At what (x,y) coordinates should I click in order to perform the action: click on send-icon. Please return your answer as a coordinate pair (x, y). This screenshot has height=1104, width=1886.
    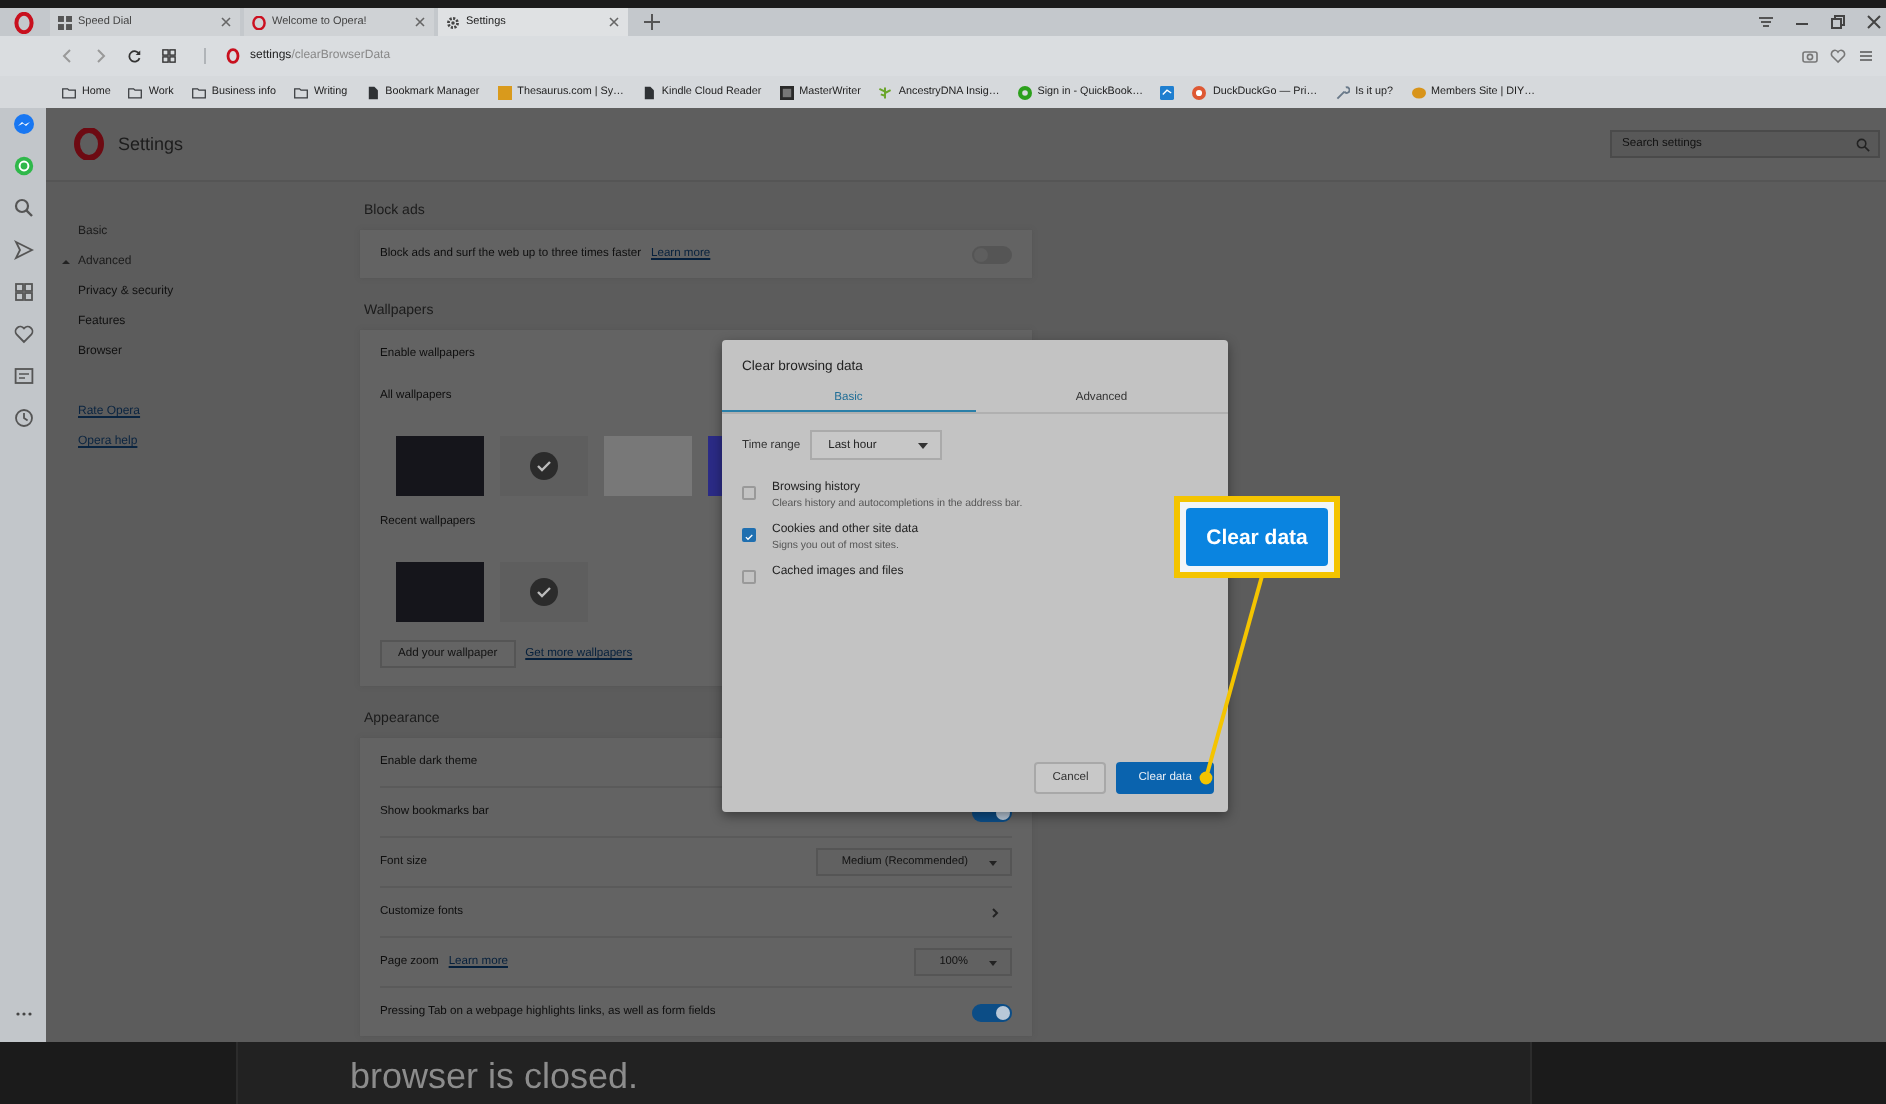
    Looking at the image, I should click on (23, 250).